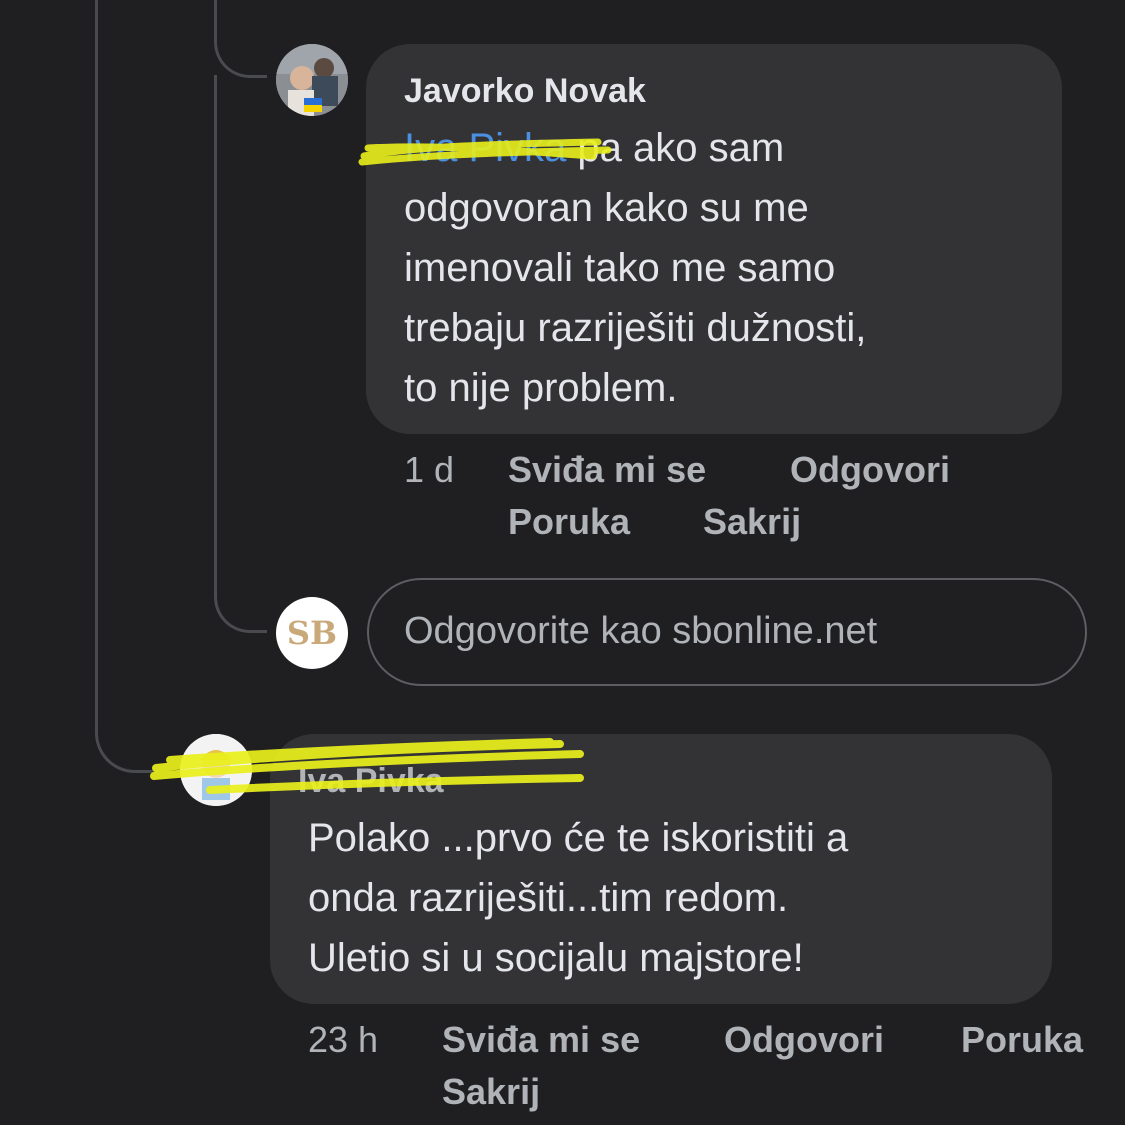 Image resolution: width=1125 pixels, height=1125 pixels. Describe the element at coordinates (713, 1069) in the screenshot. I see `comment-actions: 23 h Sviđa mi se Odgovori Poruka Sakrij` at that location.